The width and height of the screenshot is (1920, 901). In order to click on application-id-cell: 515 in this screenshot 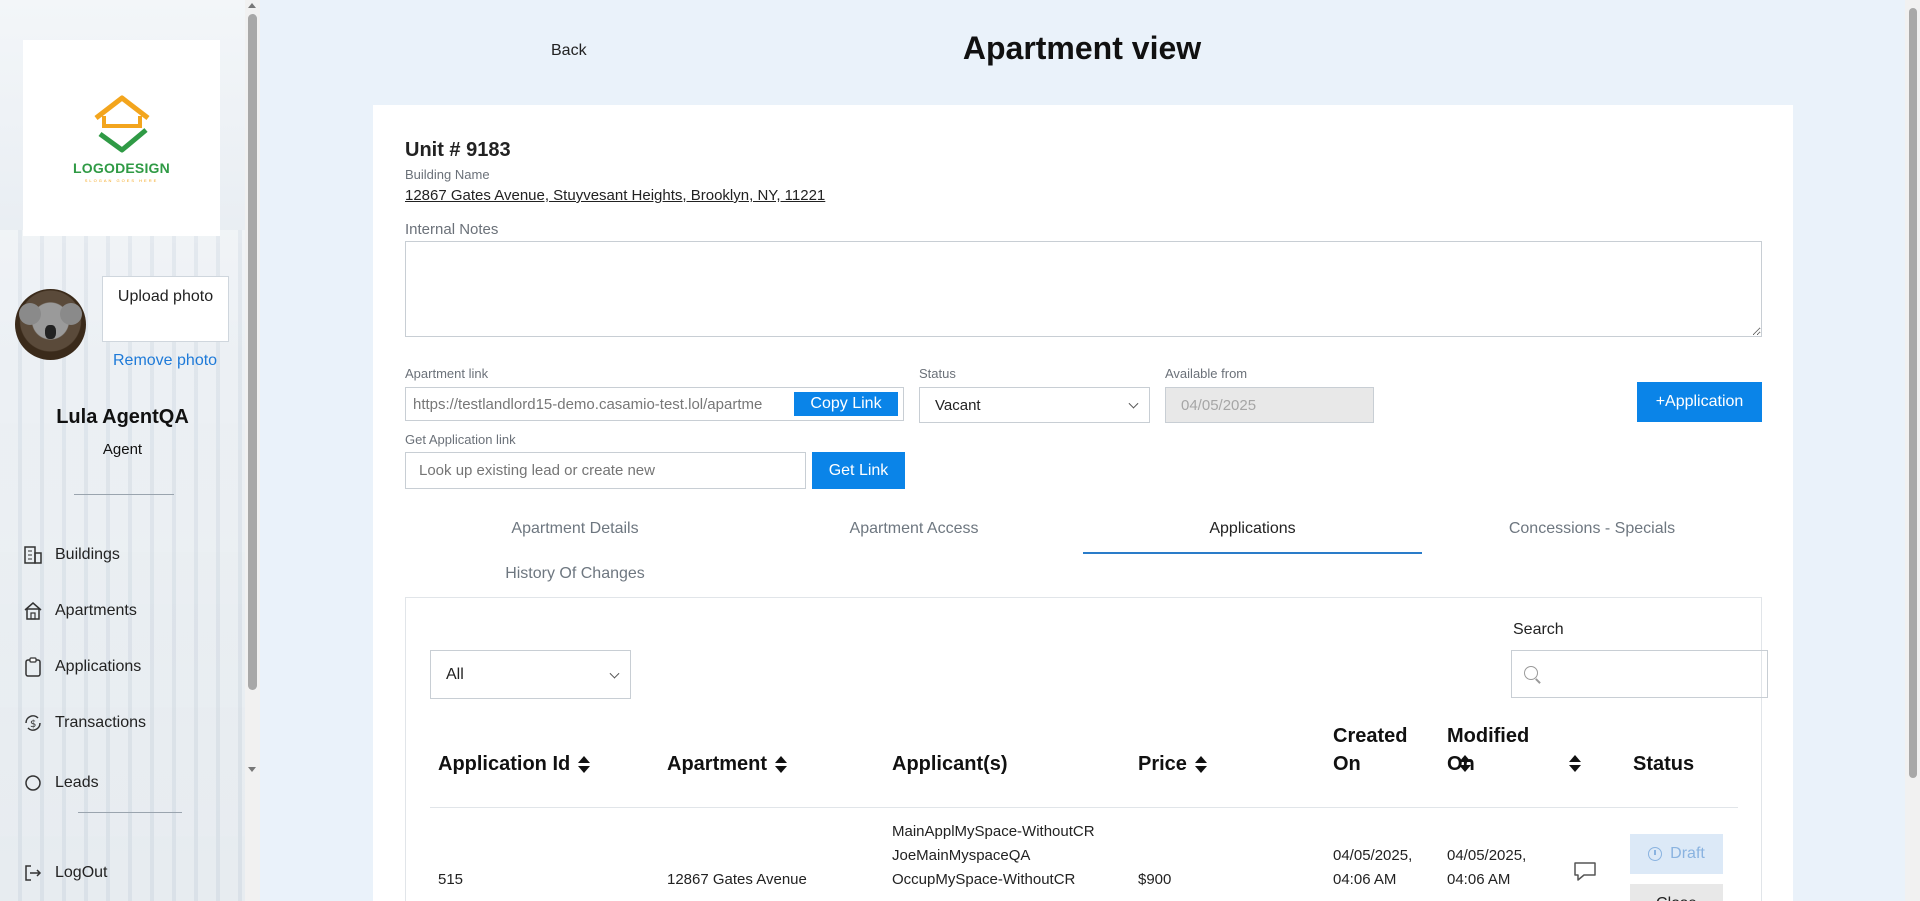, I will do `click(451, 879)`.